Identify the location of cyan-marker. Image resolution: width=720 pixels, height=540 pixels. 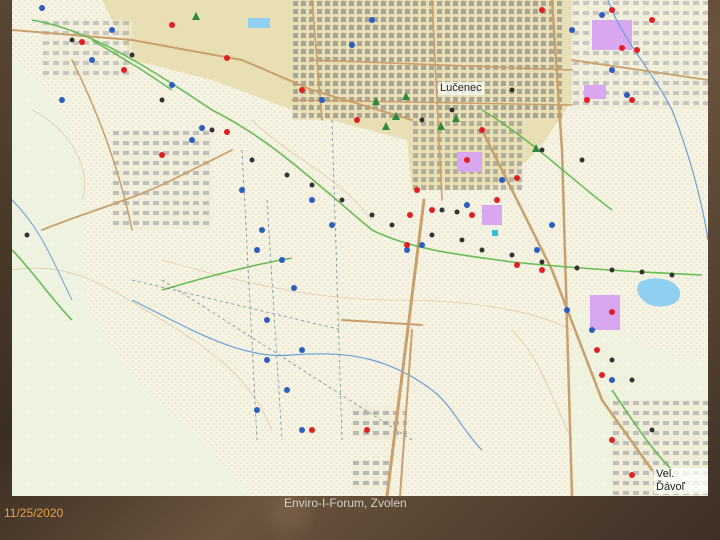
(495, 233).